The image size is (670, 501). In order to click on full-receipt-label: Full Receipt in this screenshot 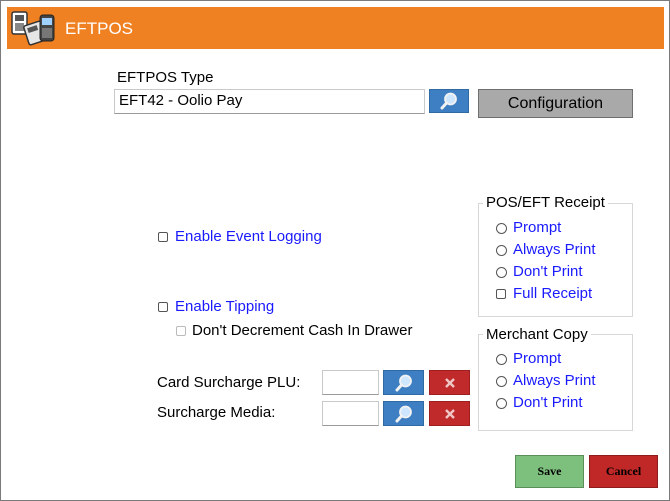, I will do `click(552, 293)`.